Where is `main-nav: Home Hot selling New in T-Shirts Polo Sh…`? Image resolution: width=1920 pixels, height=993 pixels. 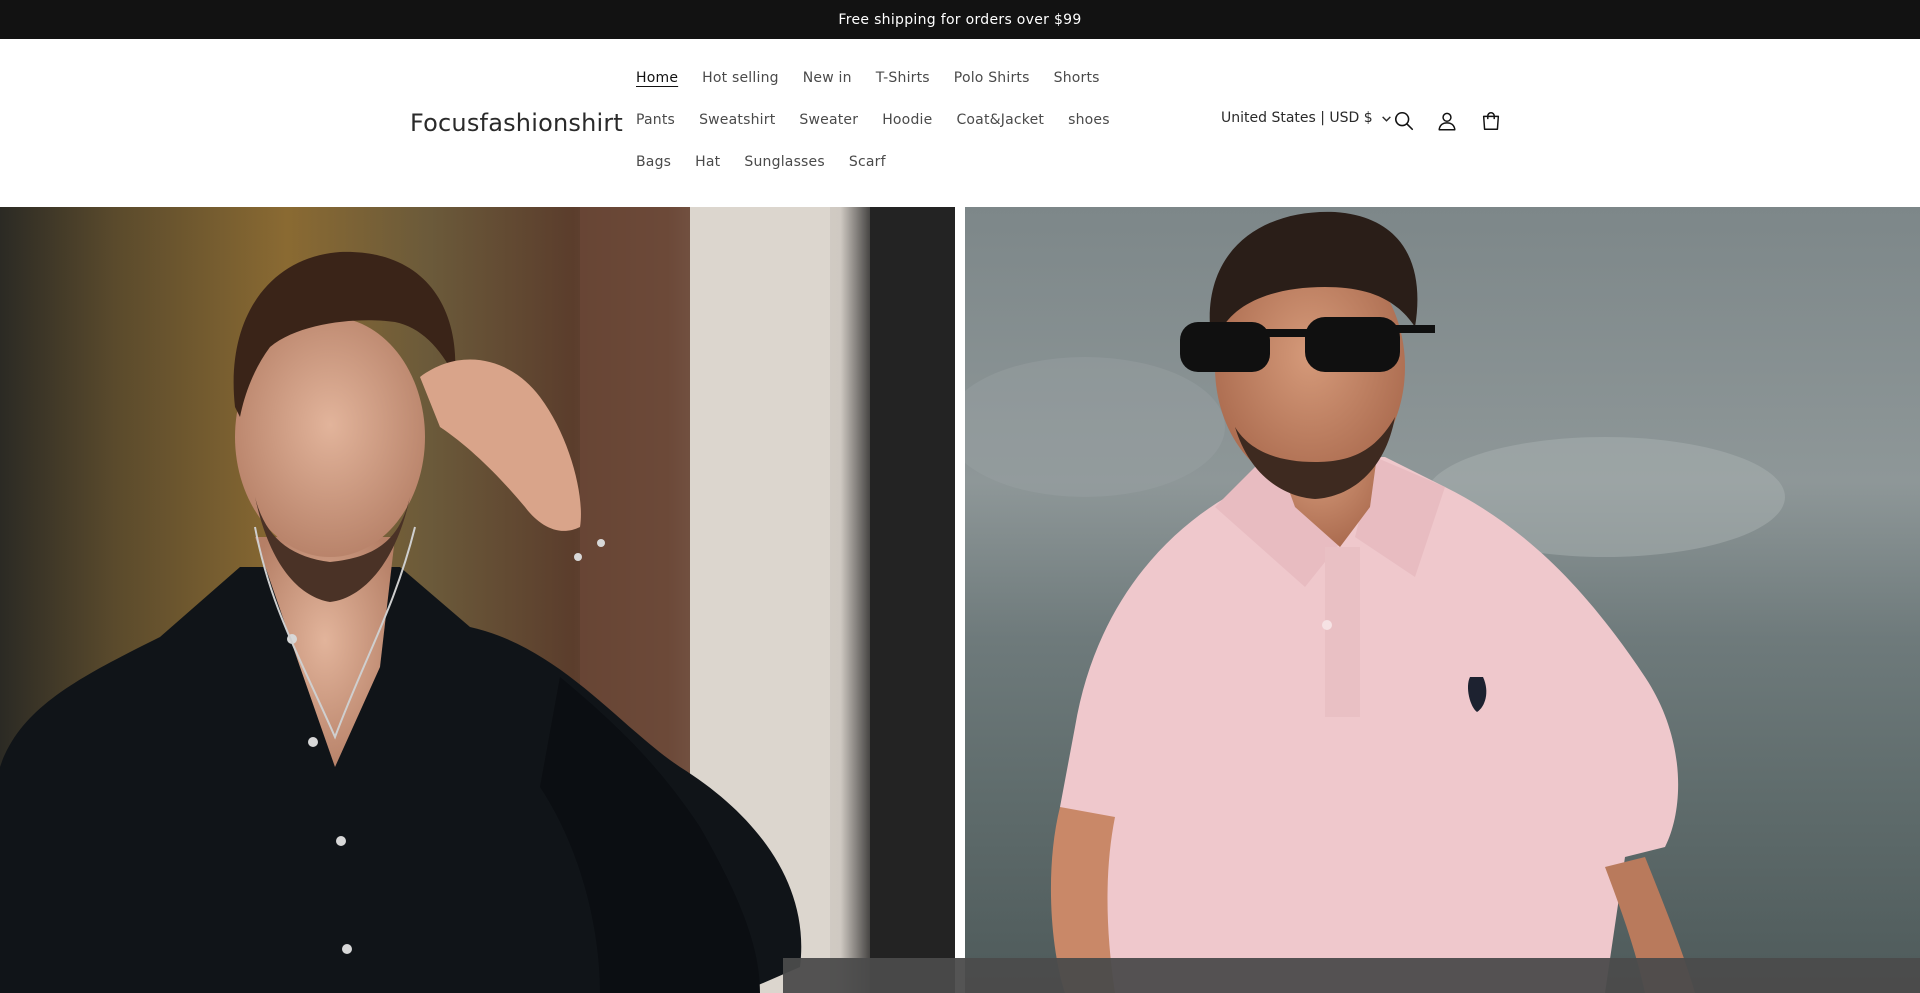 main-nav: Home Hot selling New in T-Shirts Polo Sh… is located at coordinates (894, 120).